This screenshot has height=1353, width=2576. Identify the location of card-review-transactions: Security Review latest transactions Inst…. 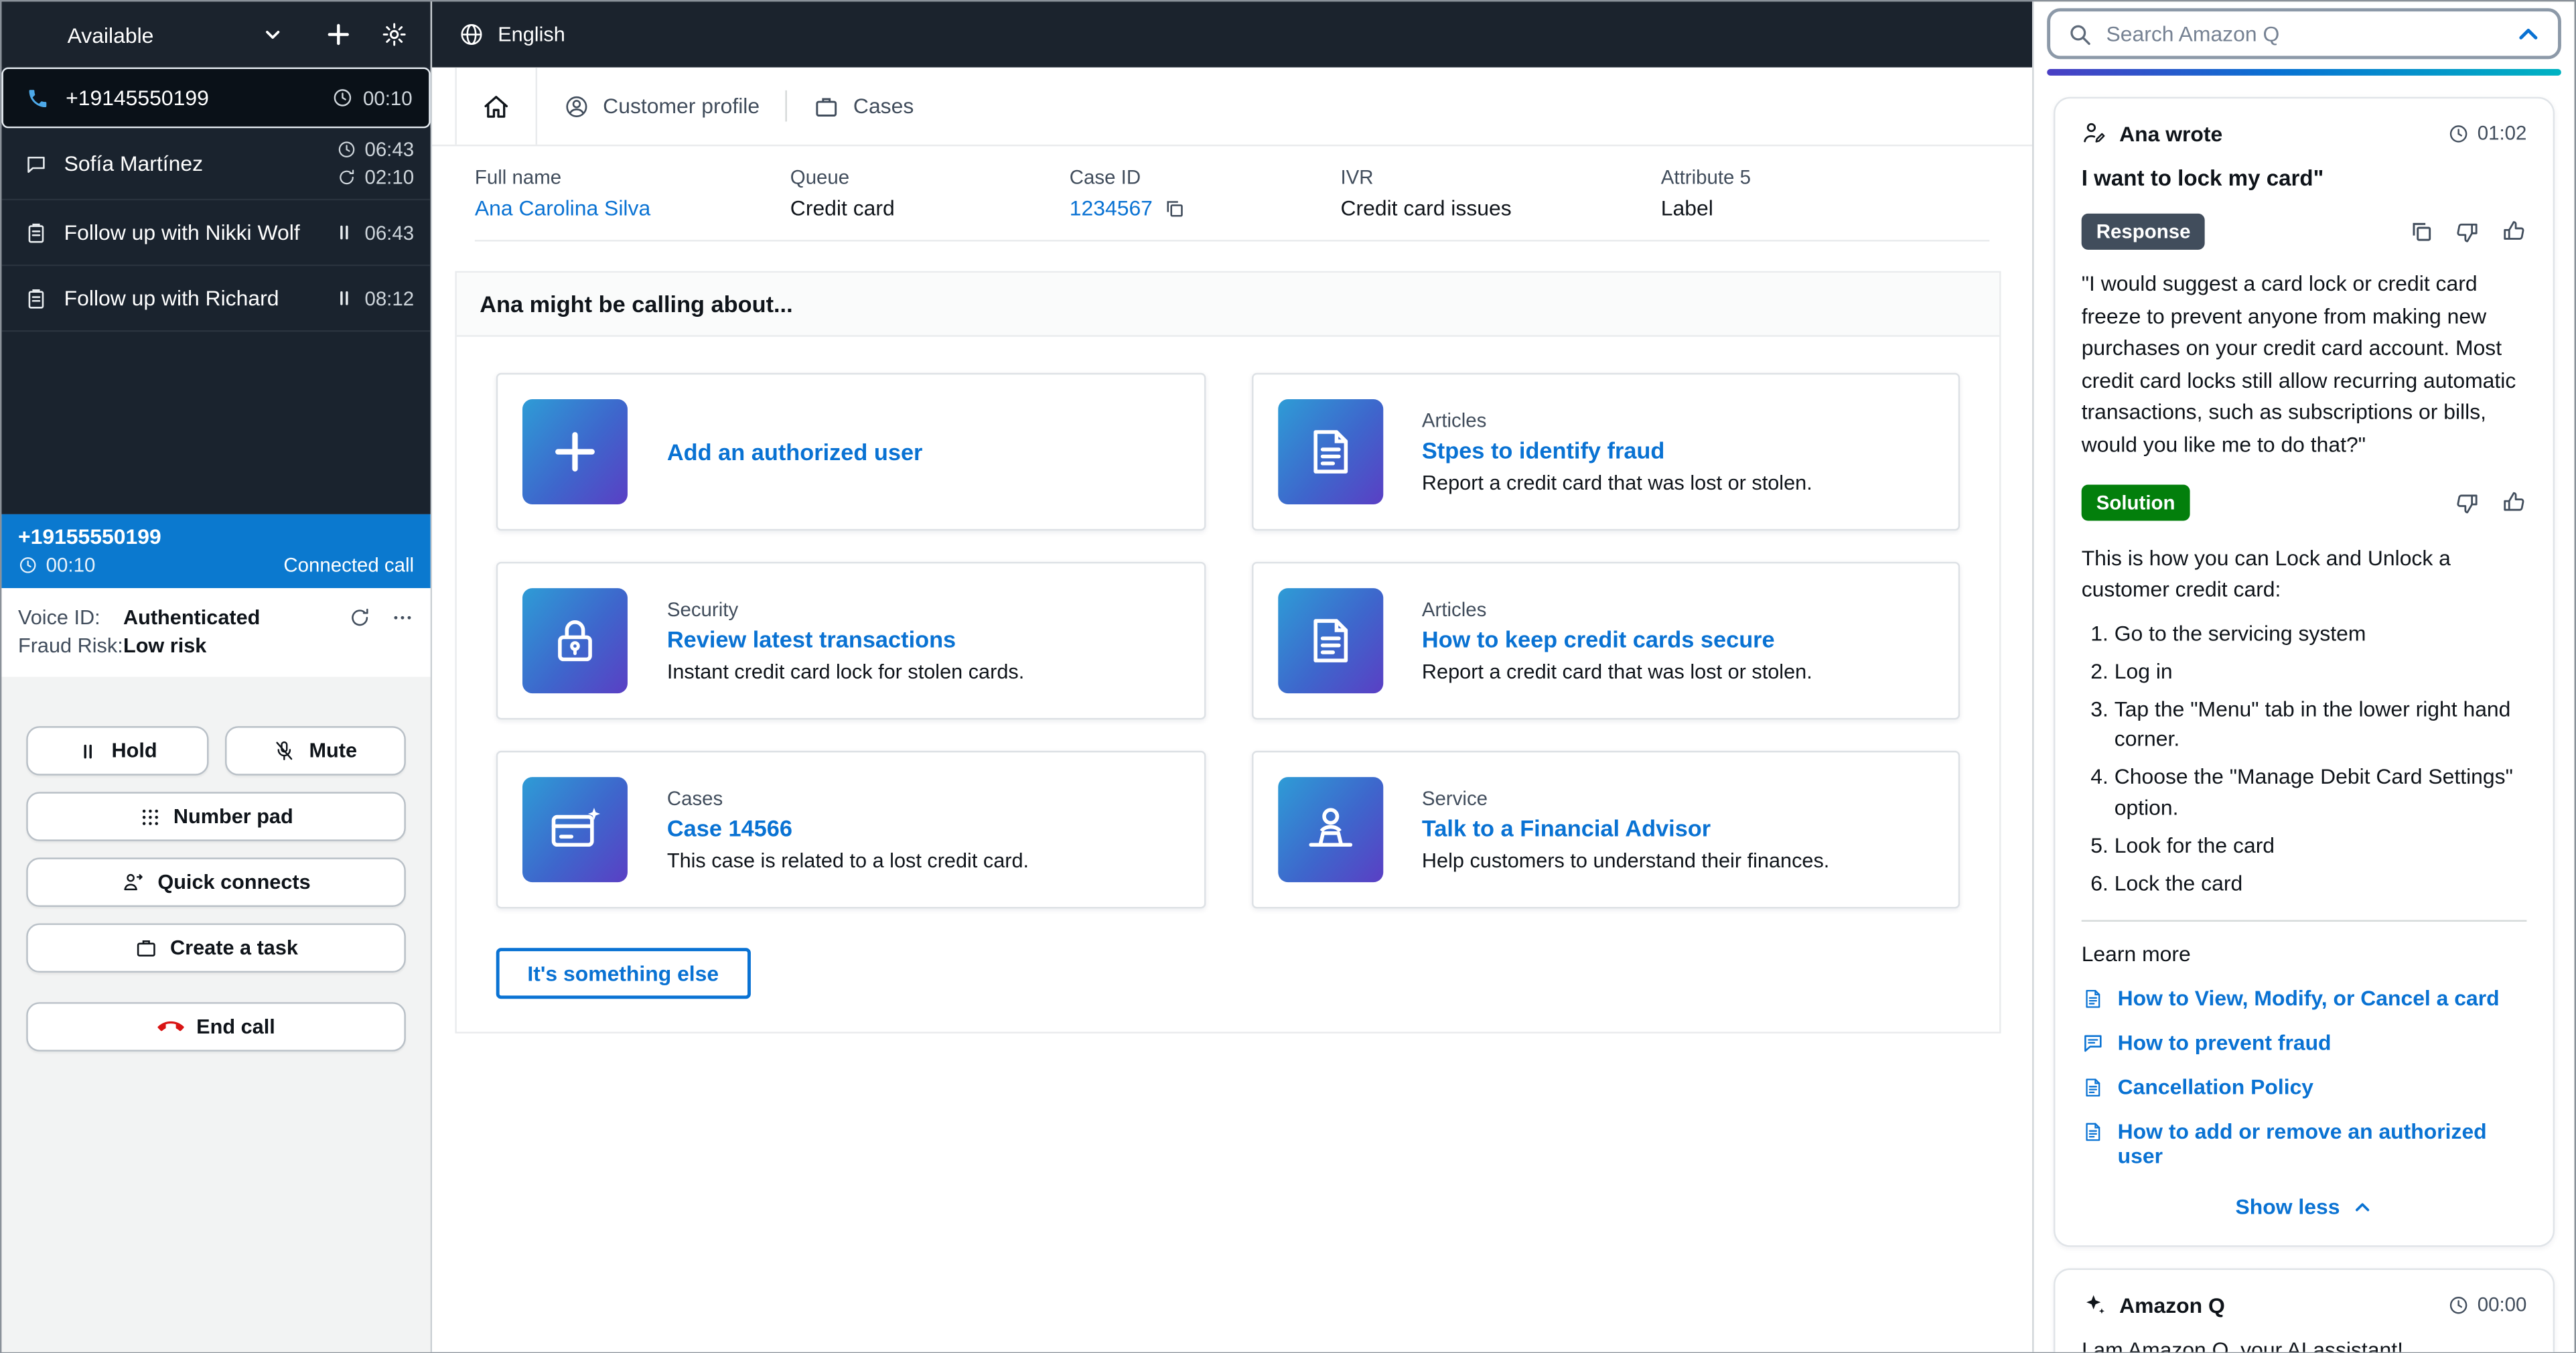
(851, 640).